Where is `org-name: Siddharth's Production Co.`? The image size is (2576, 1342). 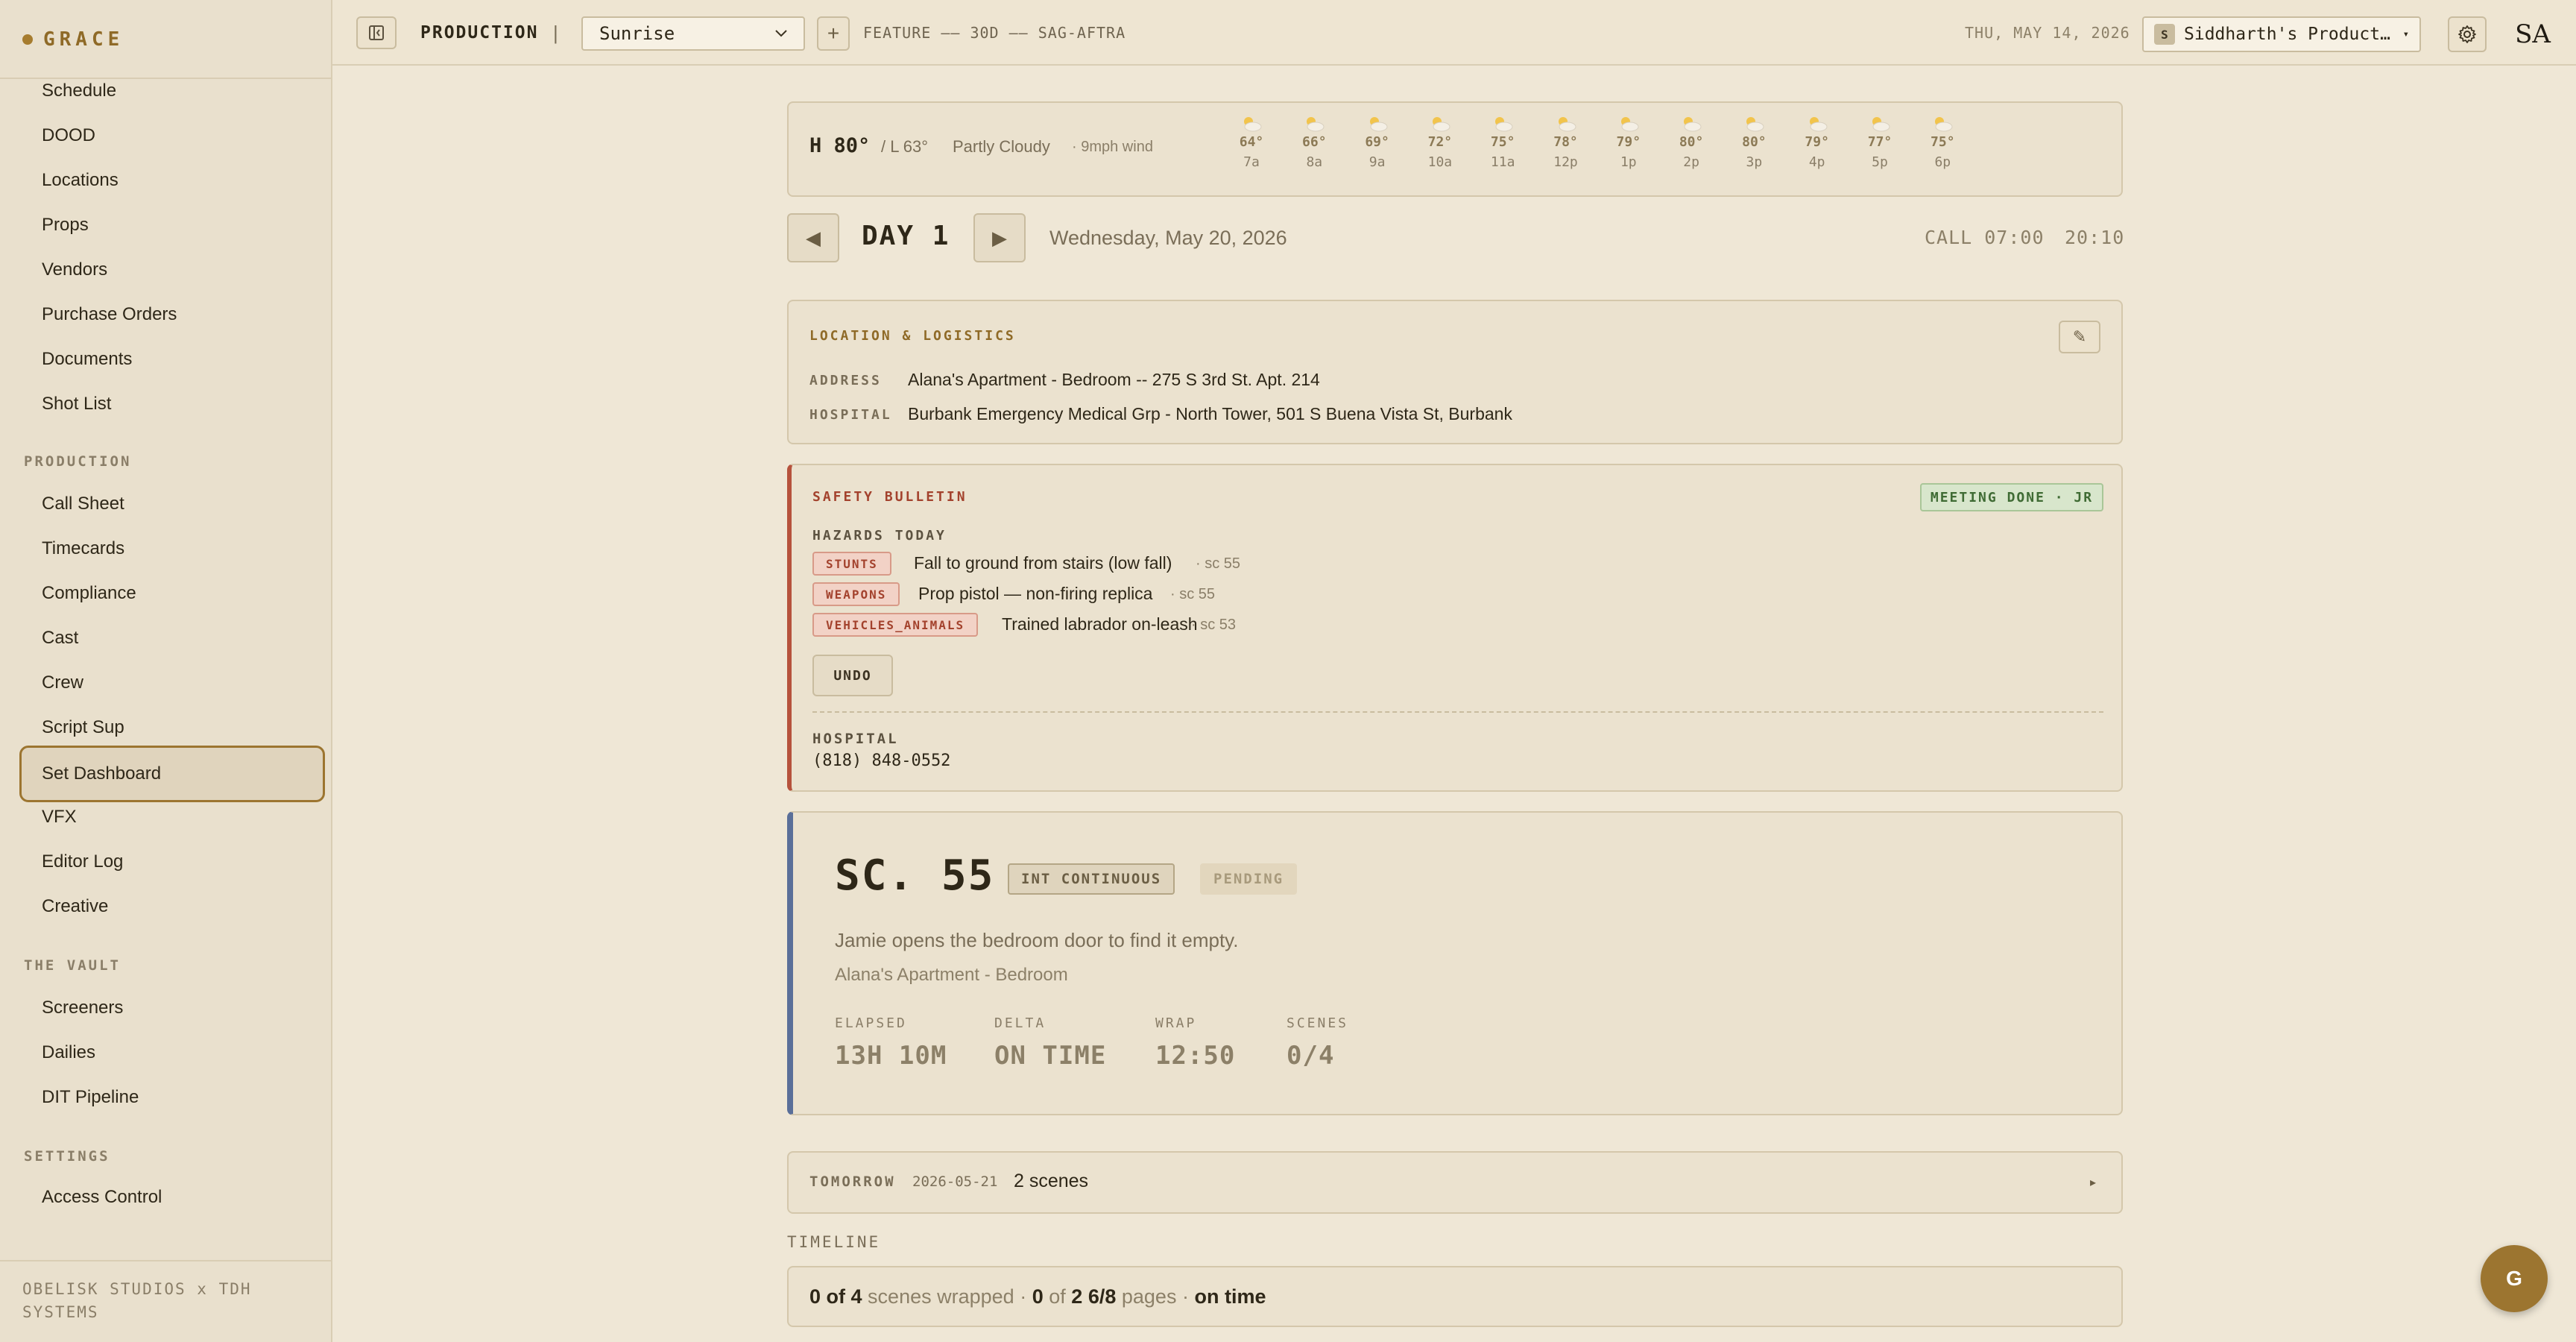
org-name: Siddharth's Production Co. is located at coordinates (2289, 34).